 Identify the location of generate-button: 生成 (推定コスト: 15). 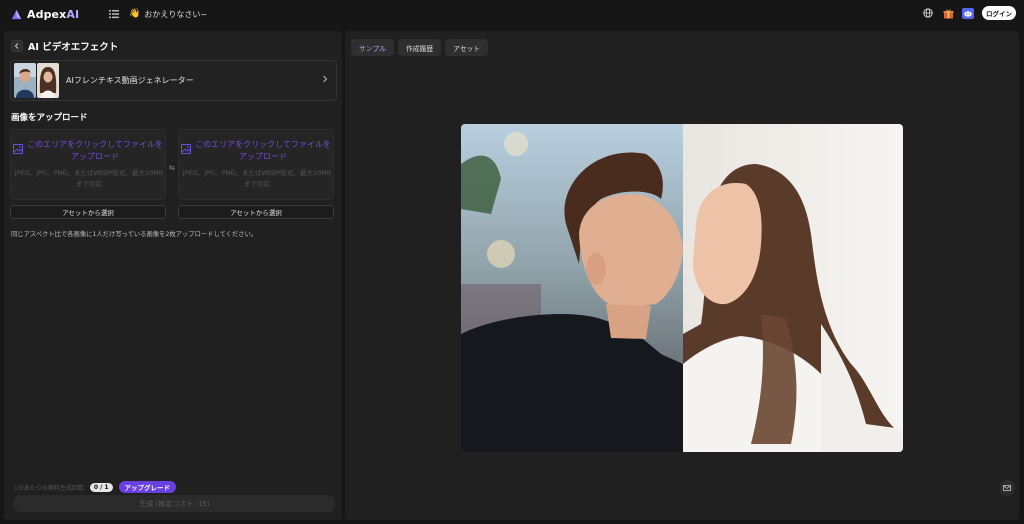
(174, 503).